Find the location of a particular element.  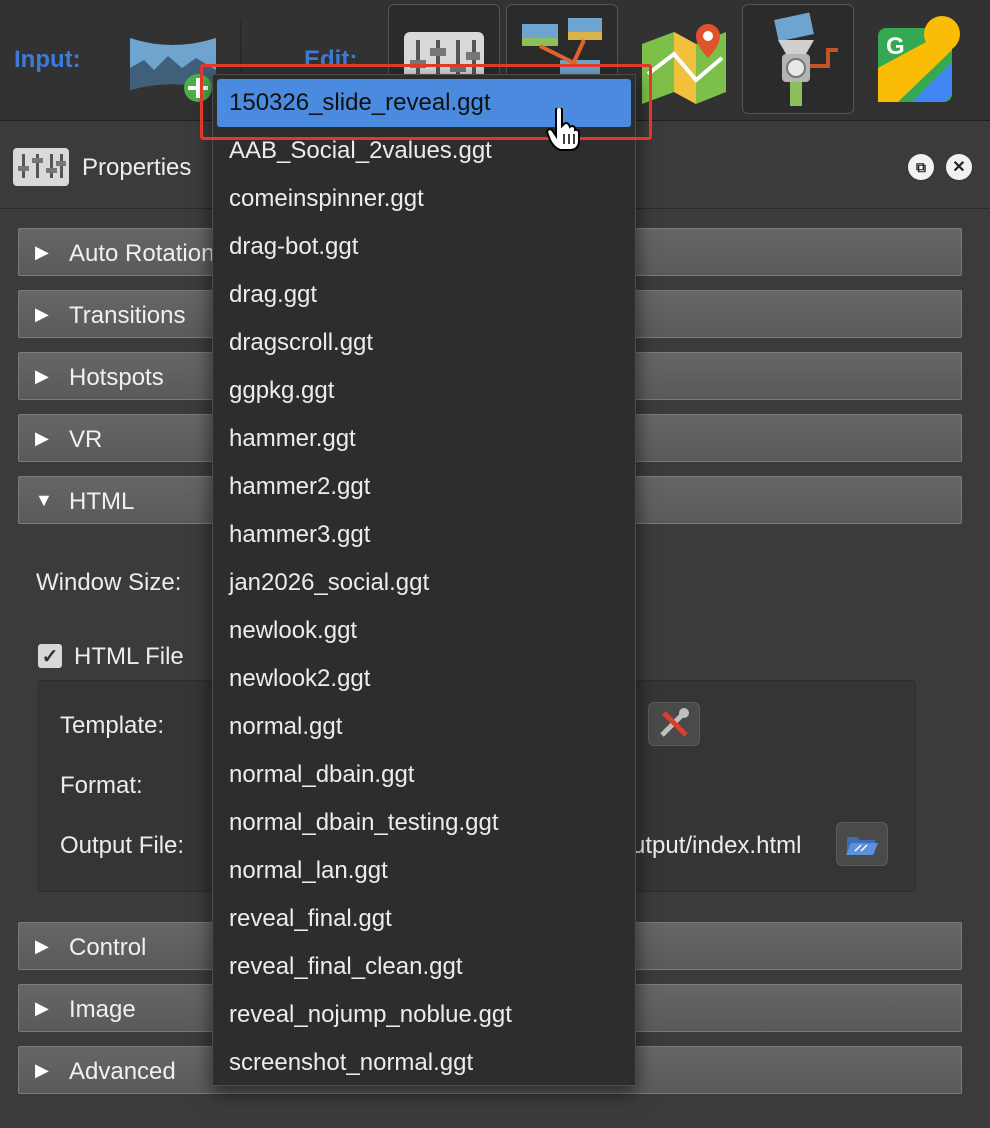

window-size-label: Window Size: is located at coordinates (109, 582).